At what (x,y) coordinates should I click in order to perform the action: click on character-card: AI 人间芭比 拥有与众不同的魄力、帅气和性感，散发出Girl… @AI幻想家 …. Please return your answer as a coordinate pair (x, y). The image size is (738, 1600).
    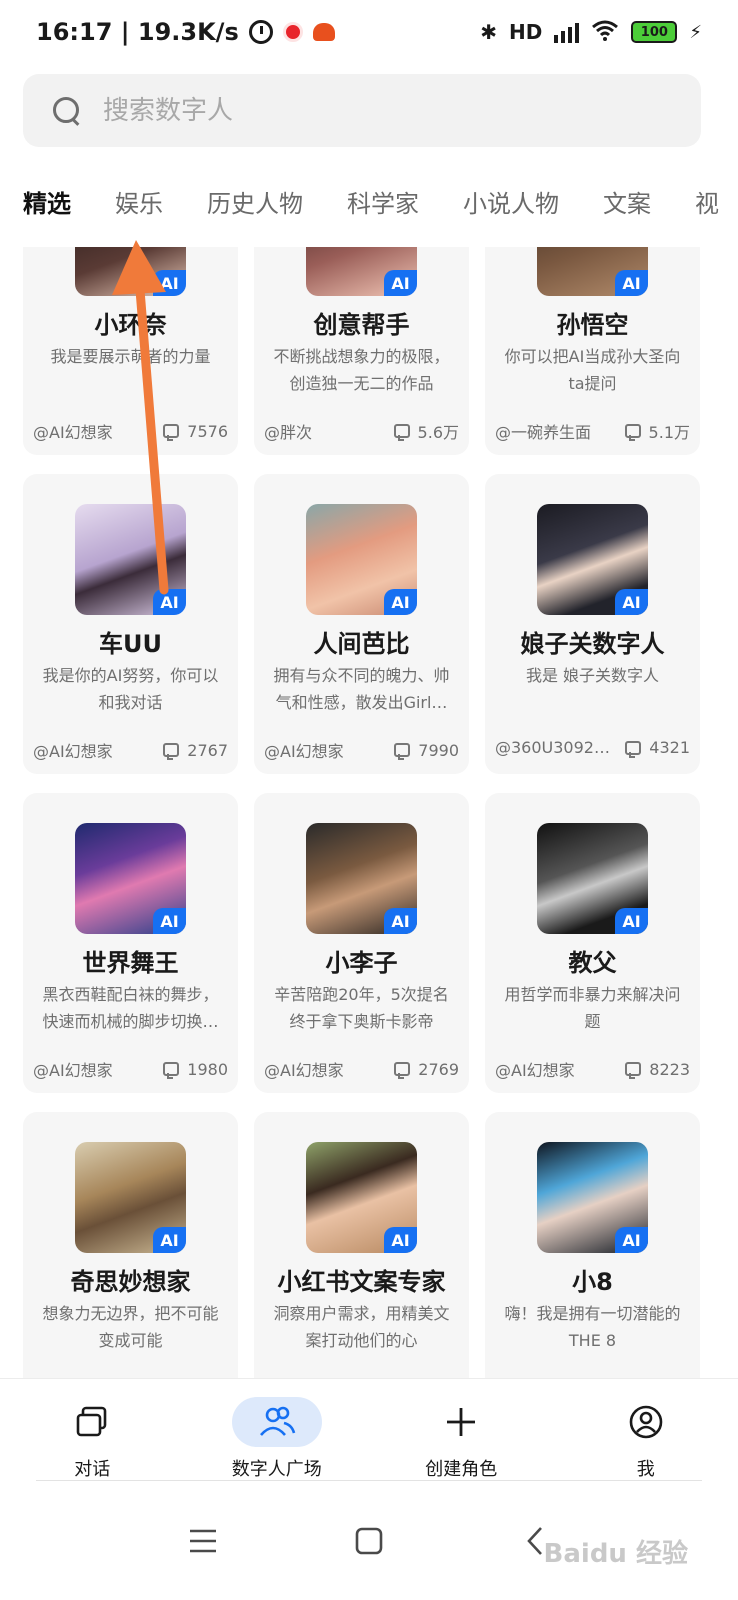
    Looking at the image, I should click on (361, 624).